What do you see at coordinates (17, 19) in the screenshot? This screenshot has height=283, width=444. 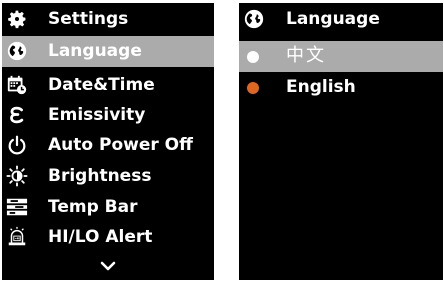 I see `gear-icon` at bounding box center [17, 19].